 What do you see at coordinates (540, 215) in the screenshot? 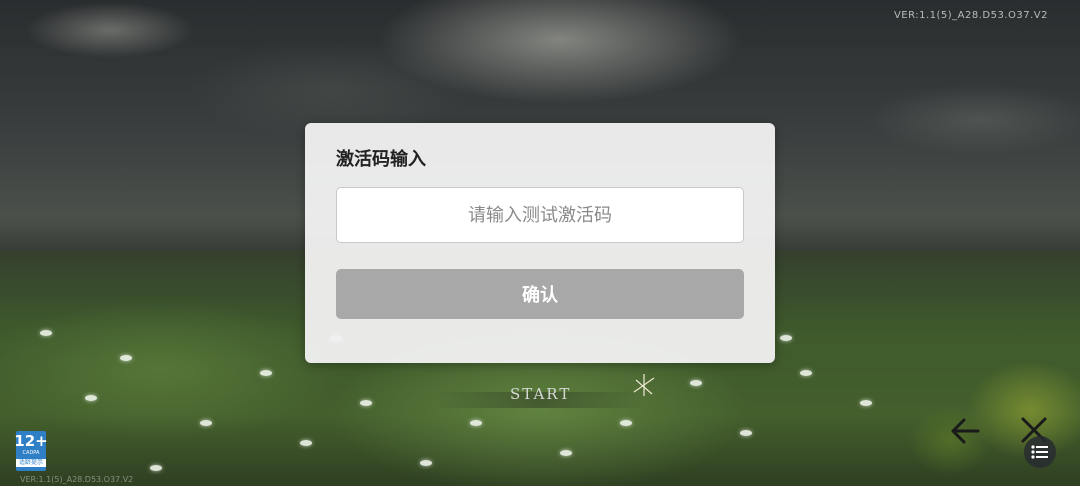
I see `activation-code-input` at bounding box center [540, 215].